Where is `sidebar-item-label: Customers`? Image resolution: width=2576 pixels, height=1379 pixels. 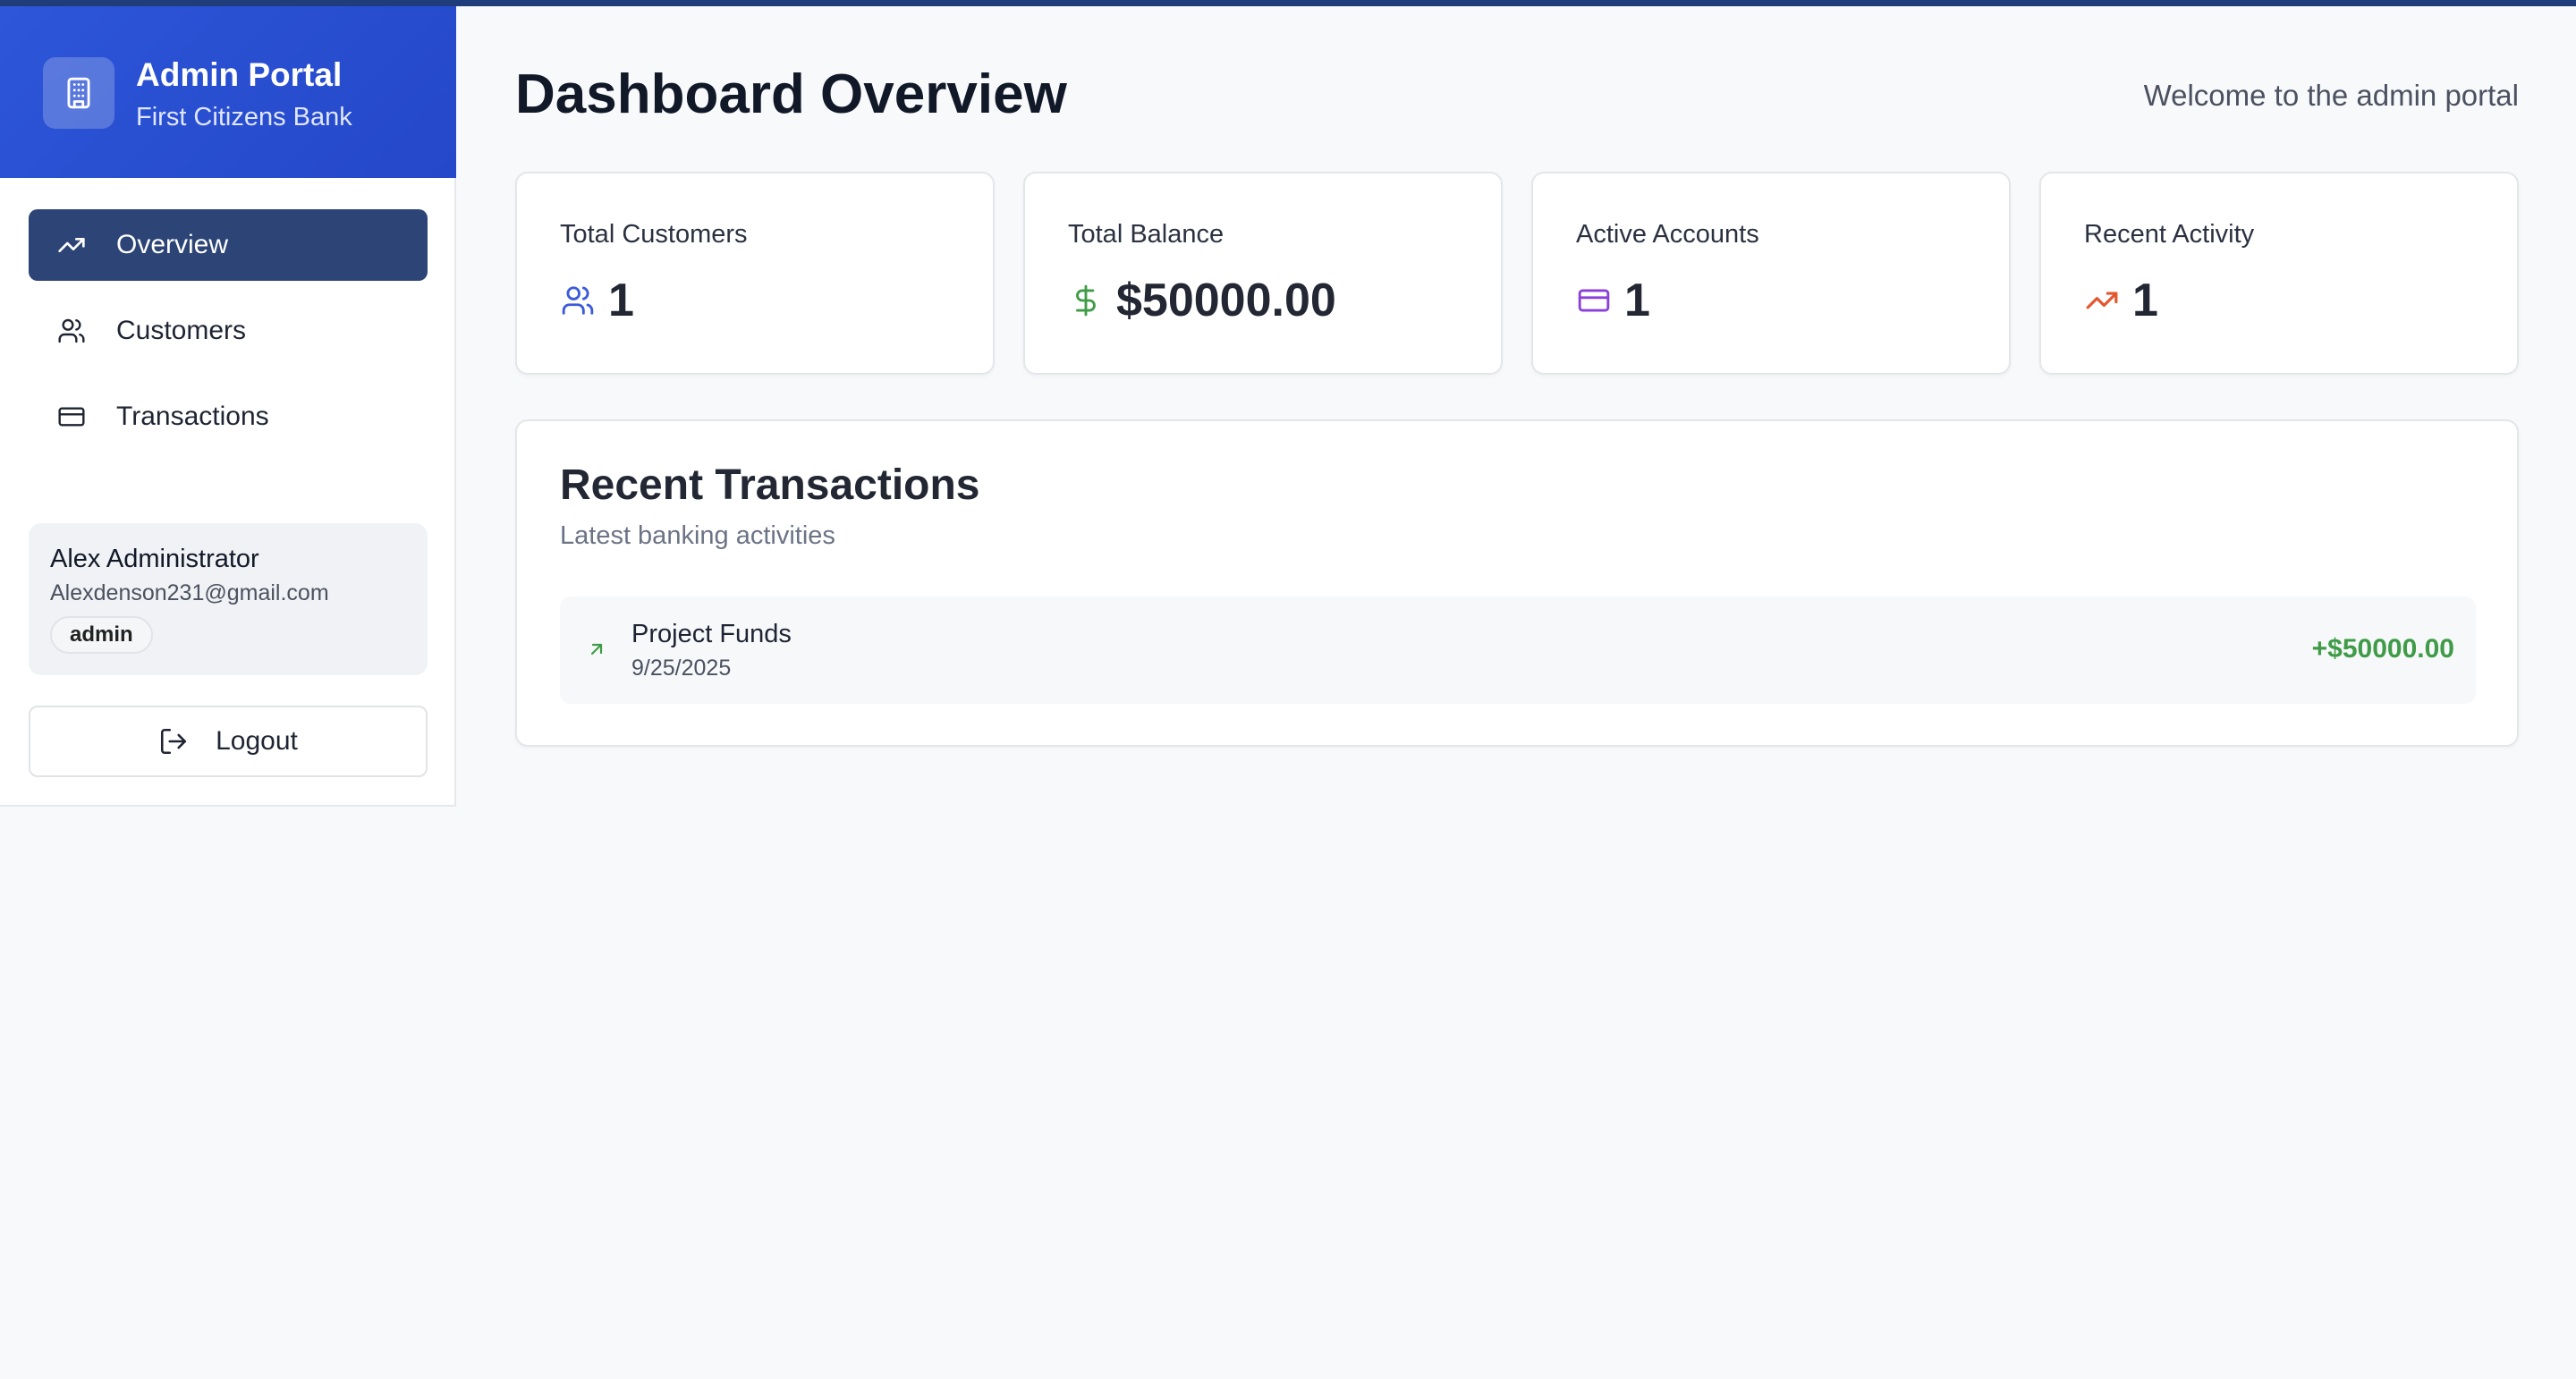 sidebar-item-label: Customers is located at coordinates (181, 330).